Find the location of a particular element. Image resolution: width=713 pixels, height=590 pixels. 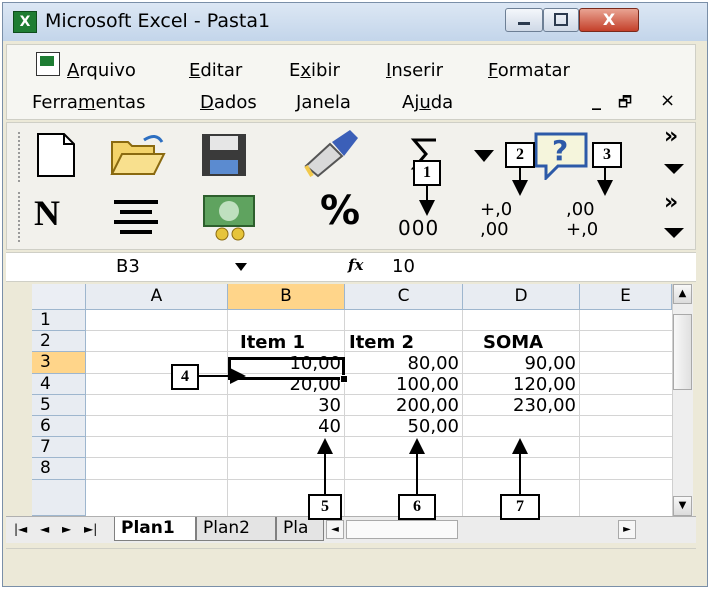

decrease-decimal-bottom: +,0 is located at coordinates (582, 229).